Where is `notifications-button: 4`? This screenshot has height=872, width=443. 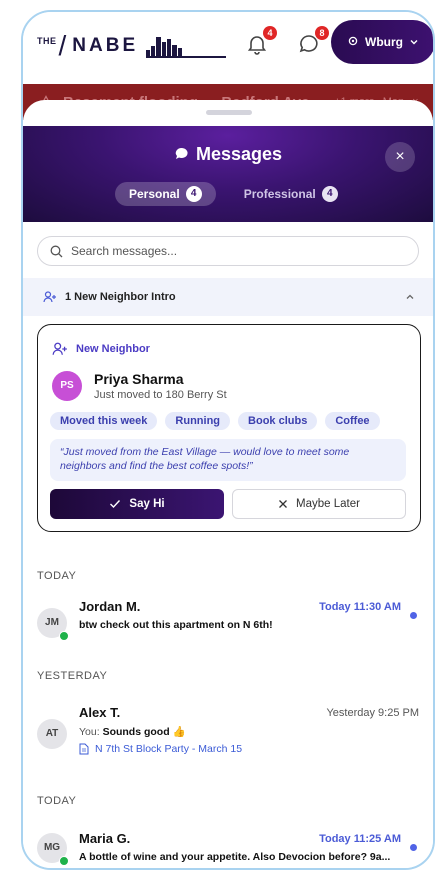
notifications-button: 4 is located at coordinates (261, 42).